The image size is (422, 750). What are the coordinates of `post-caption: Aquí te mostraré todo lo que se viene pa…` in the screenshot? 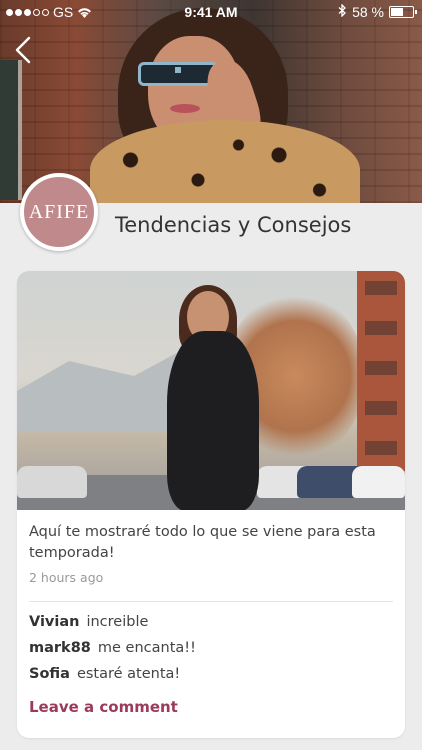 It's located at (202, 542).